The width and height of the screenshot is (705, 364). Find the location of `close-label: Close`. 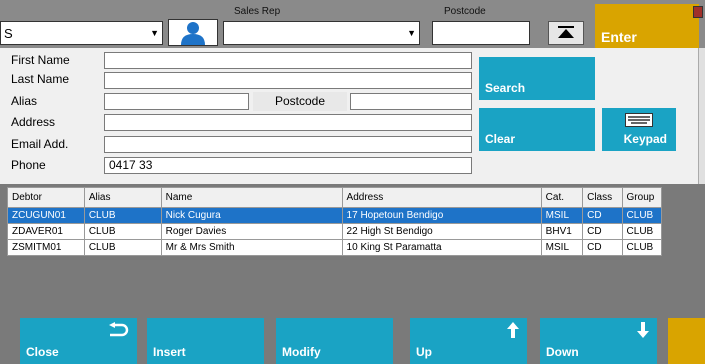

close-label: Close is located at coordinates (42, 352).